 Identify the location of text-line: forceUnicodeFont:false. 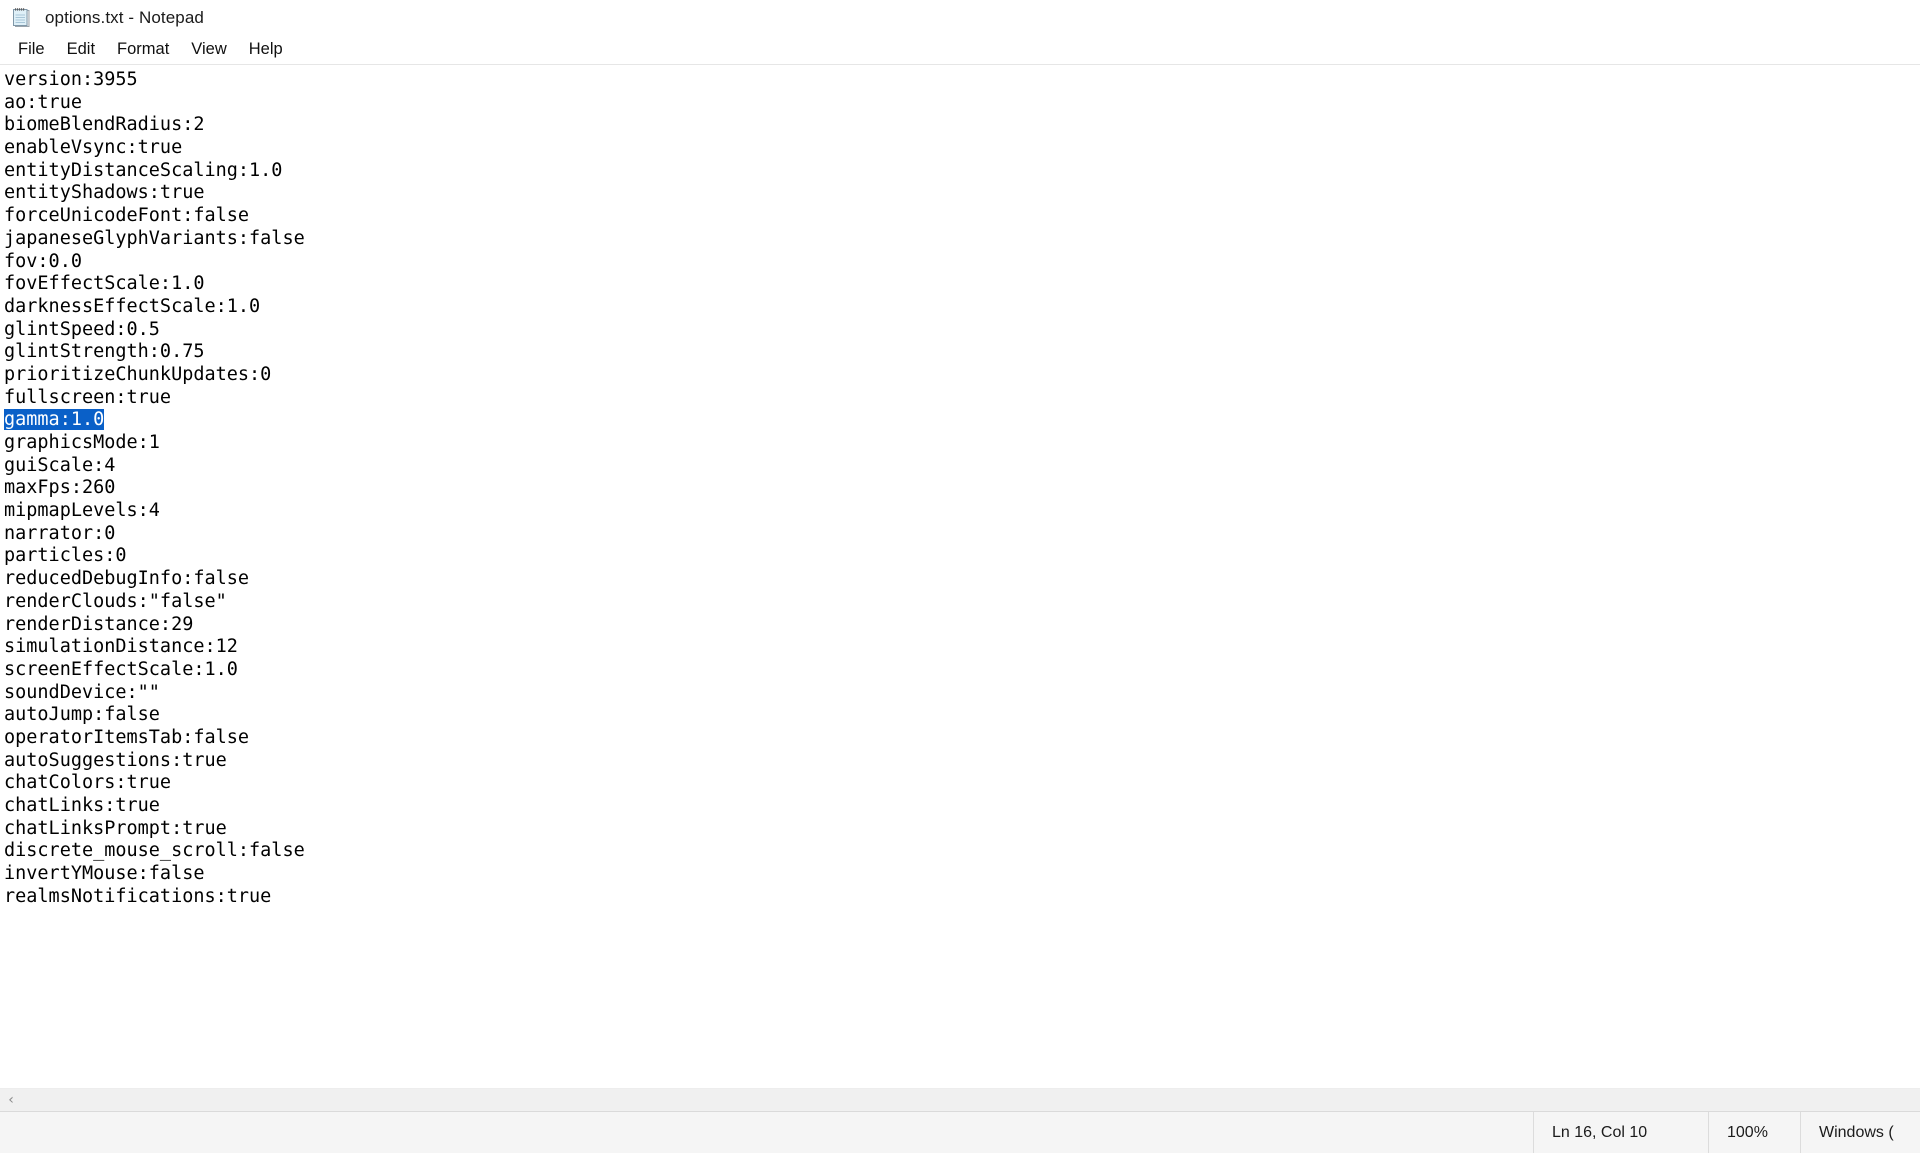
(962, 216).